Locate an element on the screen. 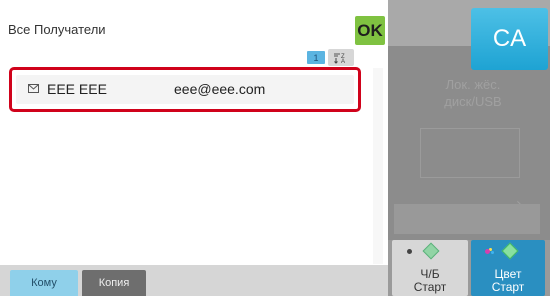 The width and height of the screenshot is (550, 296). background-storage-line-1: Лок. жёс. is located at coordinates (473, 84).